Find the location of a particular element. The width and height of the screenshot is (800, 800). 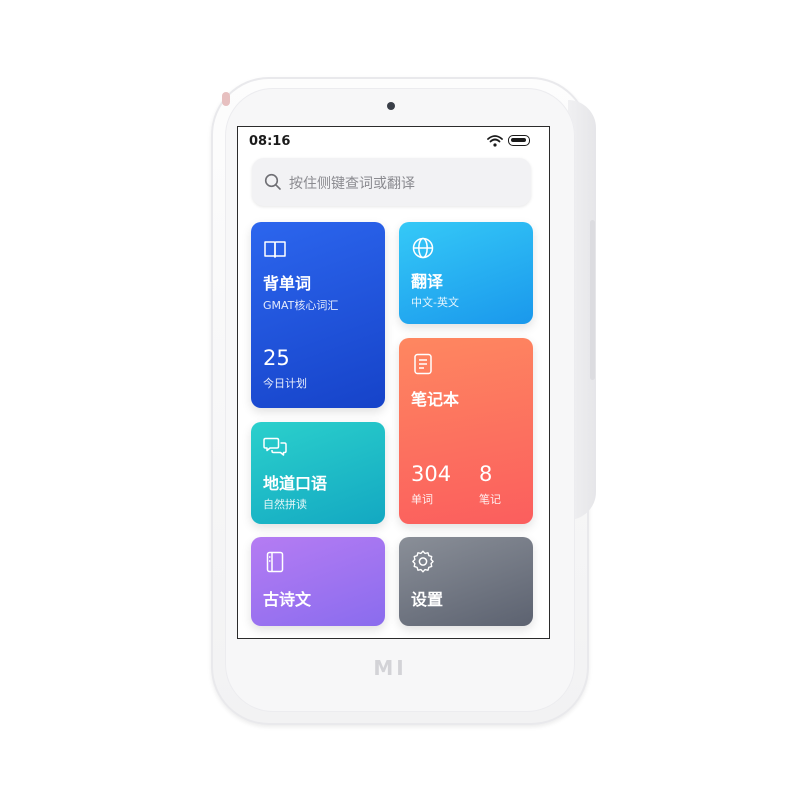

battery-icon is located at coordinates (519, 140).